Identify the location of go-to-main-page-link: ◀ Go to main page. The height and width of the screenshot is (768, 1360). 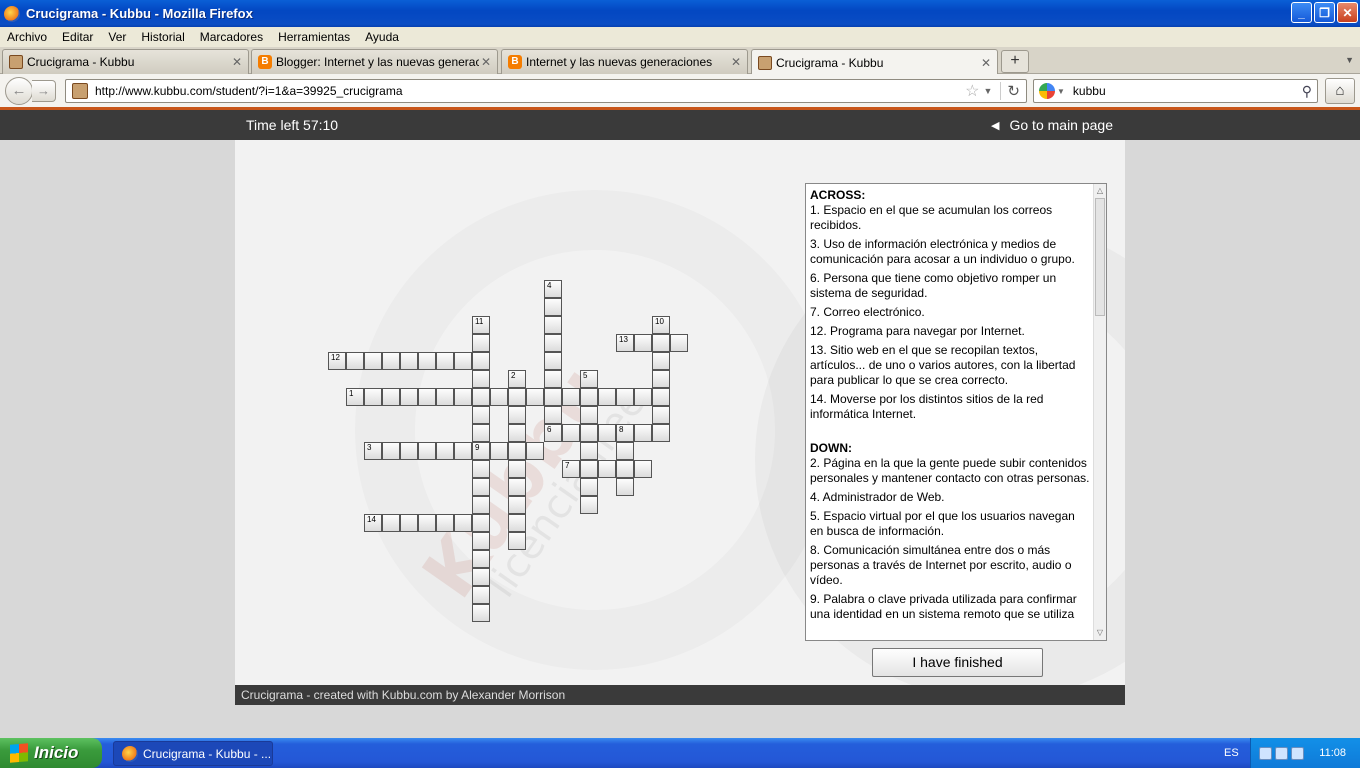
(1052, 125).